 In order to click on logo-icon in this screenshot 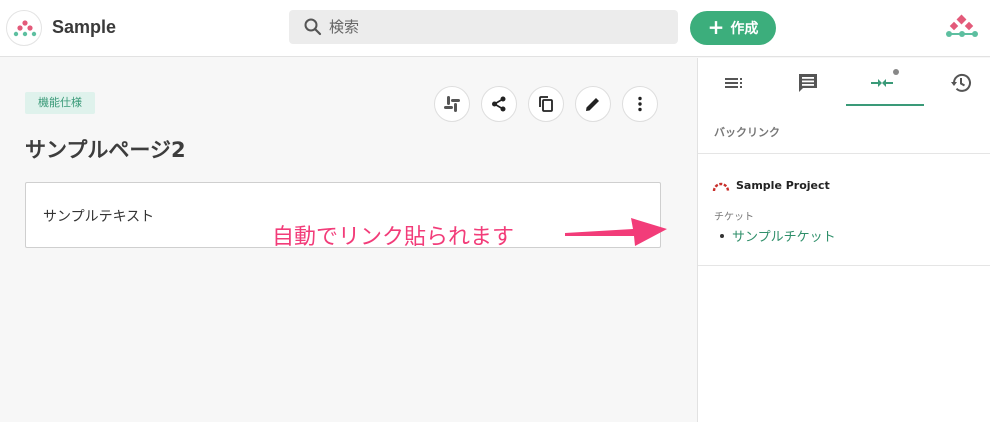, I will do `click(25, 28)`.